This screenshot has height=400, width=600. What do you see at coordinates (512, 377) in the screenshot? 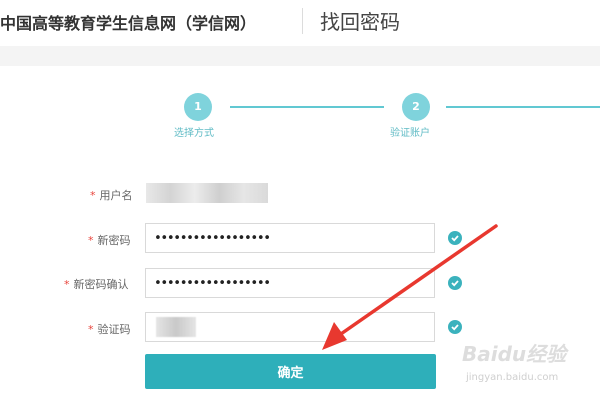
I see `watermark-url: jingyan.baidu.com` at bounding box center [512, 377].